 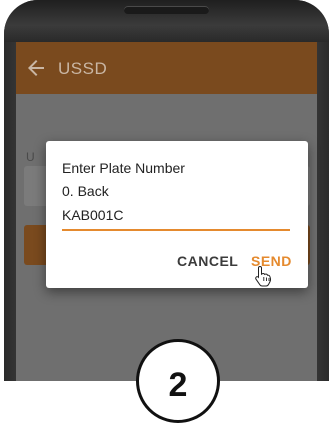 I want to click on step-number-badge: 2, so click(x=178, y=381).